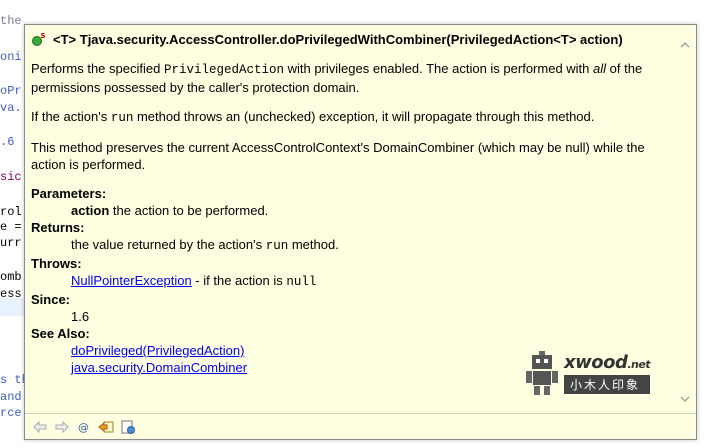  What do you see at coordinates (62, 427) in the screenshot?
I see `forward-icon` at bounding box center [62, 427].